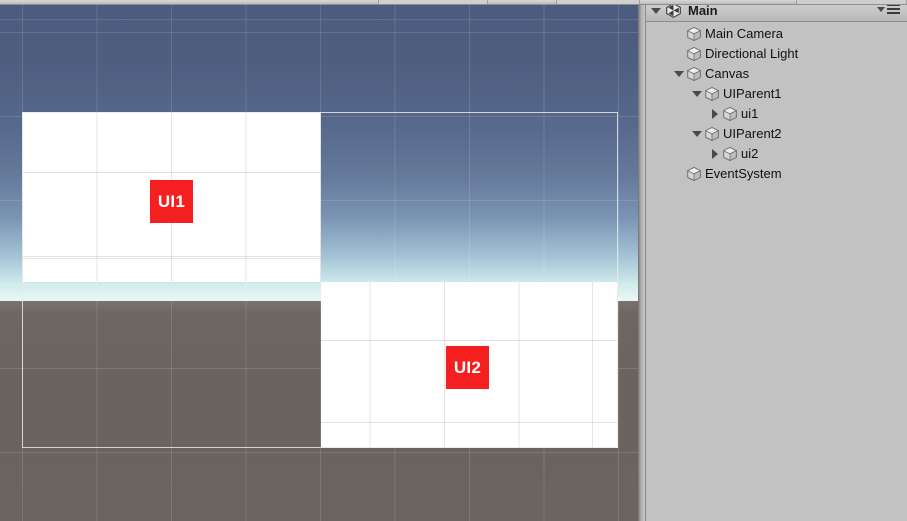 Image resolution: width=907 pixels, height=521 pixels. What do you see at coordinates (750, 153) in the screenshot?
I see `hierarchy-item-label: ui2` at bounding box center [750, 153].